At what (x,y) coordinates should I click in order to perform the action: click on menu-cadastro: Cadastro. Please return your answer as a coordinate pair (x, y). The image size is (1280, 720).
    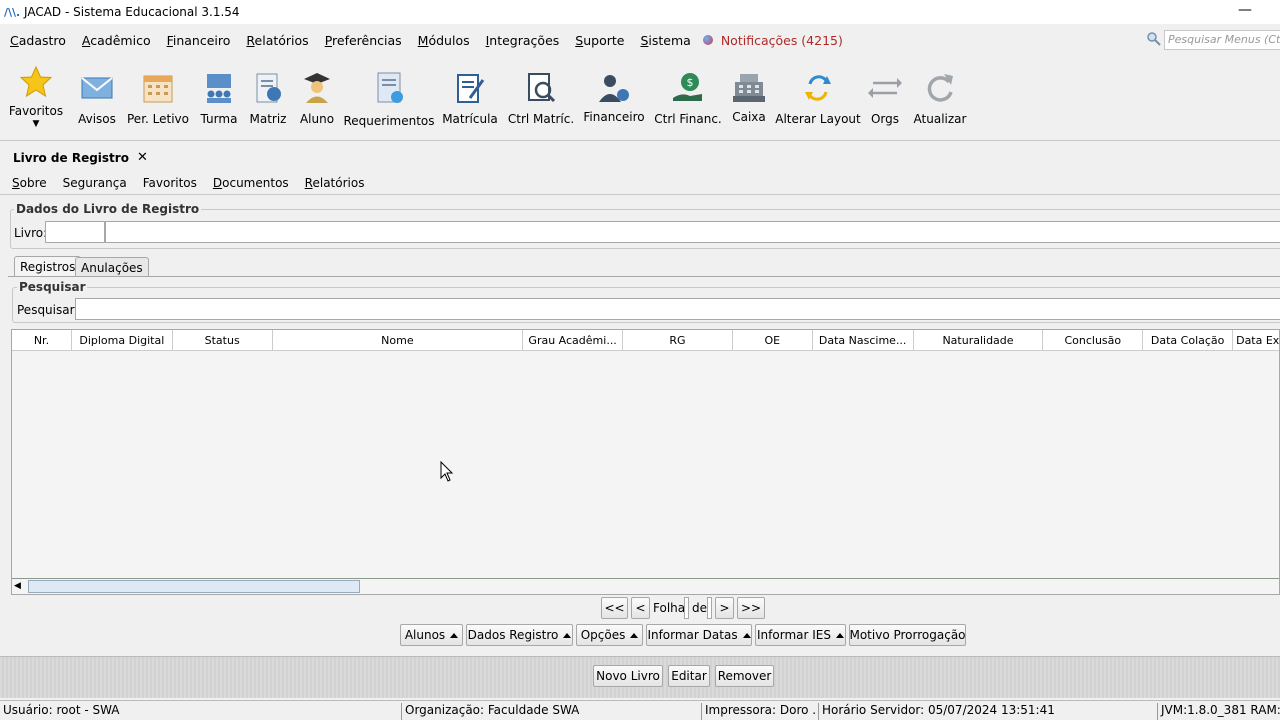
    Looking at the image, I should click on (38, 40).